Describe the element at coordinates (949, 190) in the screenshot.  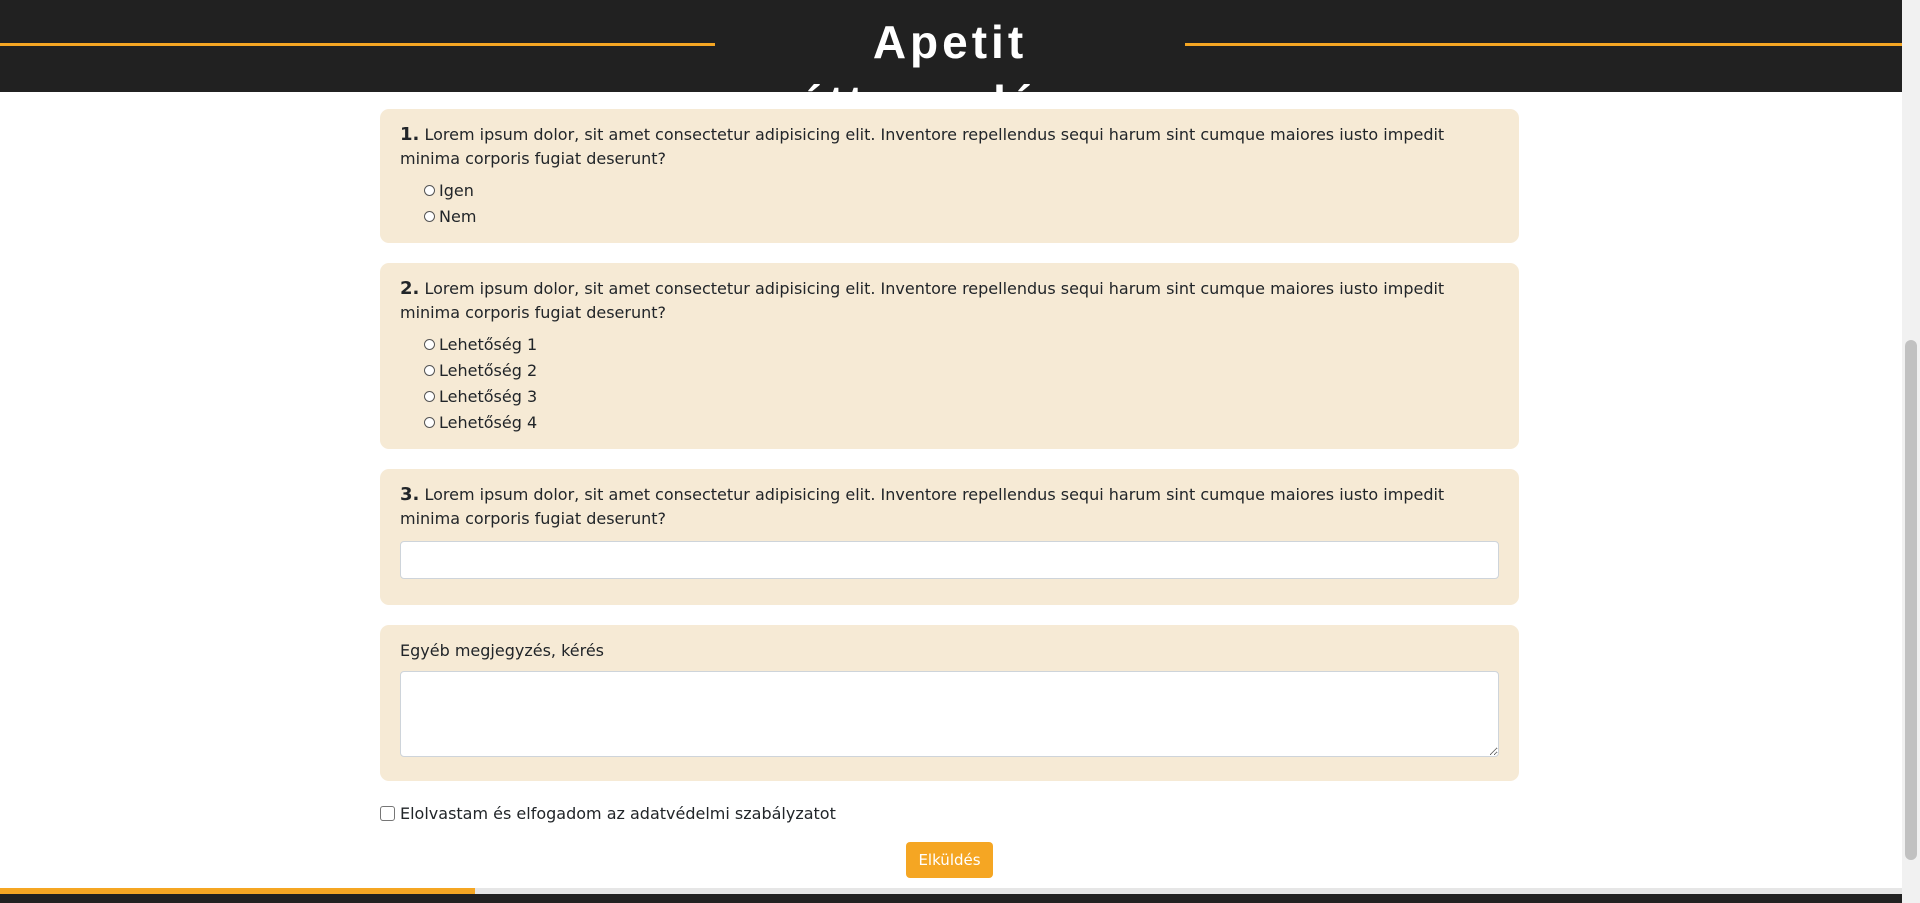
I see `radio-option-igen: Igen` at that location.